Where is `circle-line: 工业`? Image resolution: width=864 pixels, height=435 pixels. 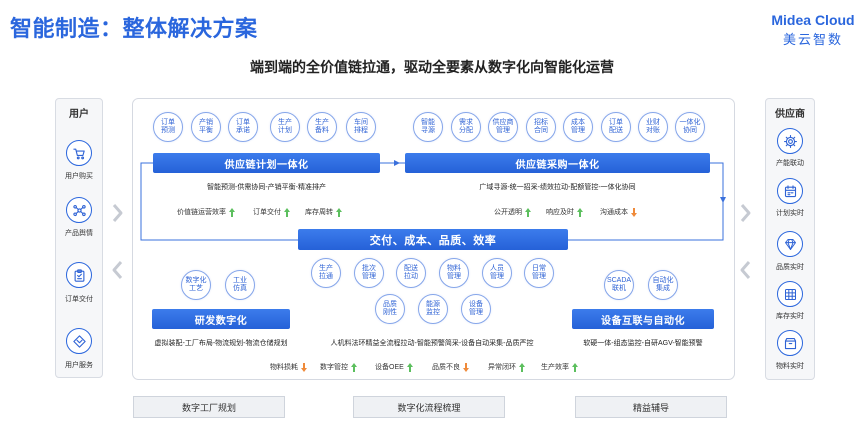 circle-line: 工业 is located at coordinates (240, 280).